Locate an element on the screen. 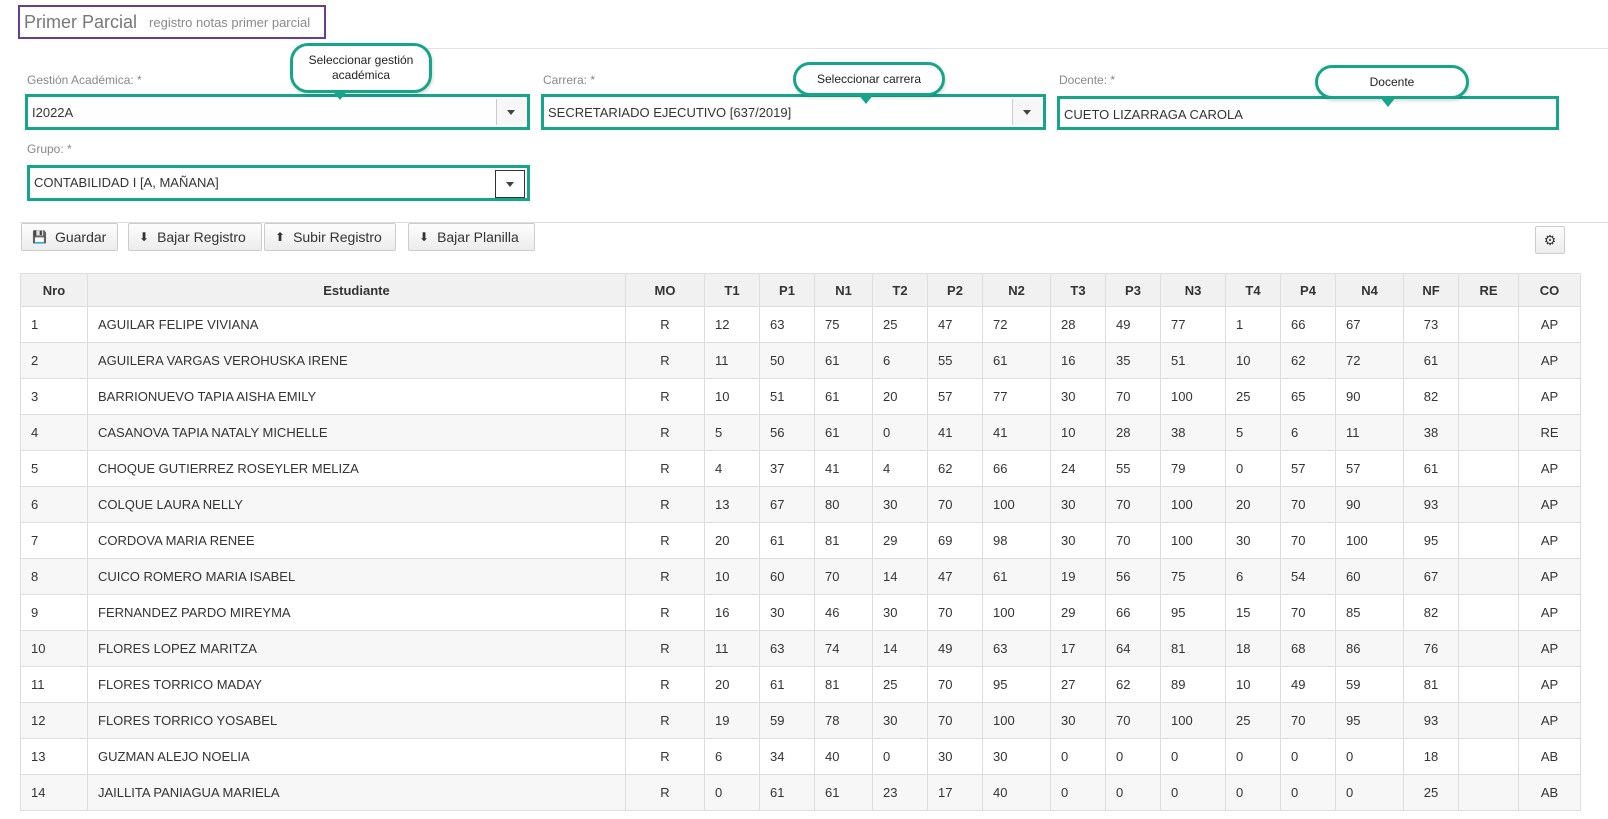 The image size is (1608, 819). cell-t2: 29 is located at coordinates (900, 540).